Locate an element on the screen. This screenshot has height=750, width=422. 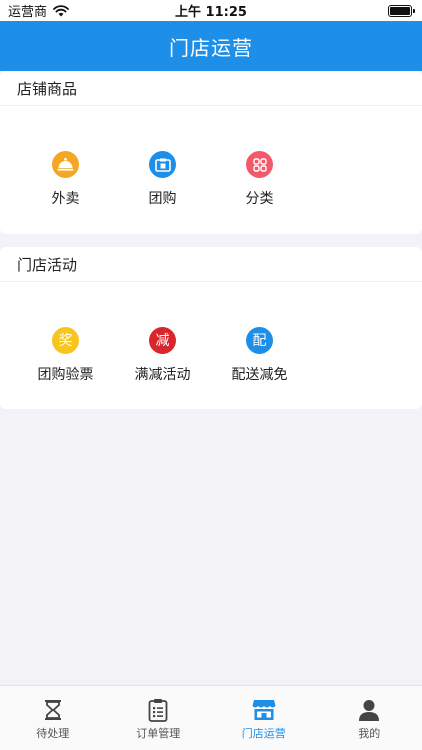
store-activities-grid: 奖 团购验票 减 满减活动 配 配送减免 is located at coordinates (211, 333).